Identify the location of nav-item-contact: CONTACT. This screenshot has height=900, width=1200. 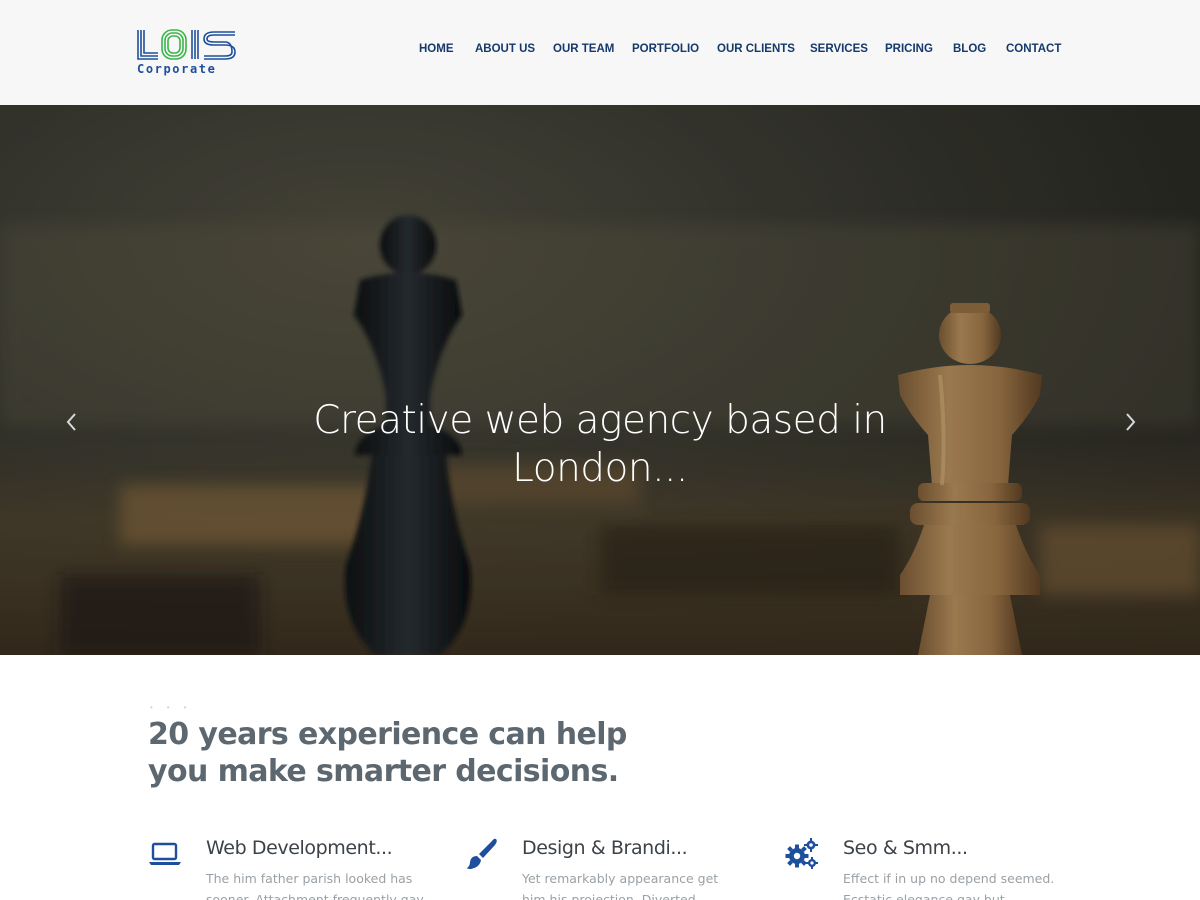
(1033, 49).